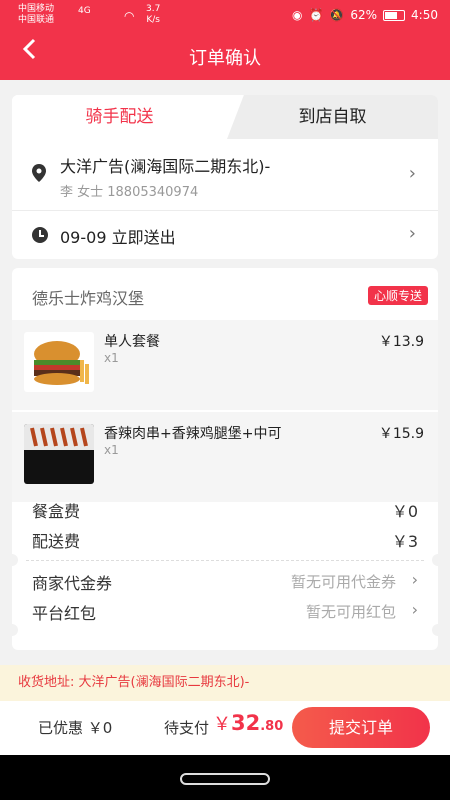 This screenshot has height=800, width=450. I want to click on discount-text: 已优惠 ￥0, so click(75, 728).